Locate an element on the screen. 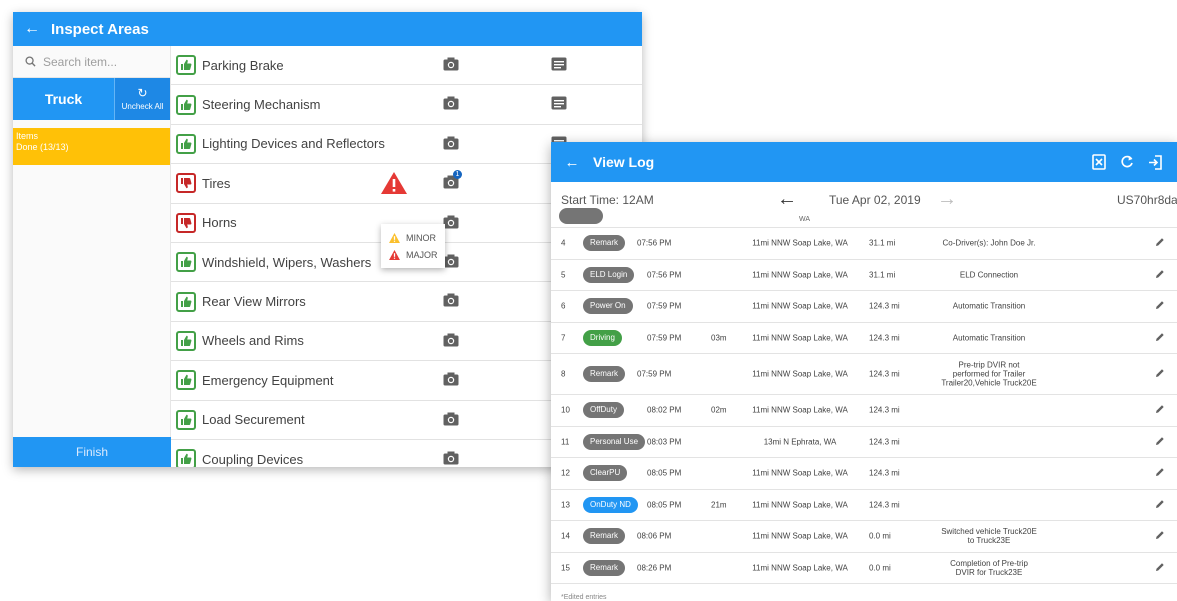 This screenshot has height=601, width=1177. inspection-item-label: Rear View Mirrors is located at coordinates (254, 302).